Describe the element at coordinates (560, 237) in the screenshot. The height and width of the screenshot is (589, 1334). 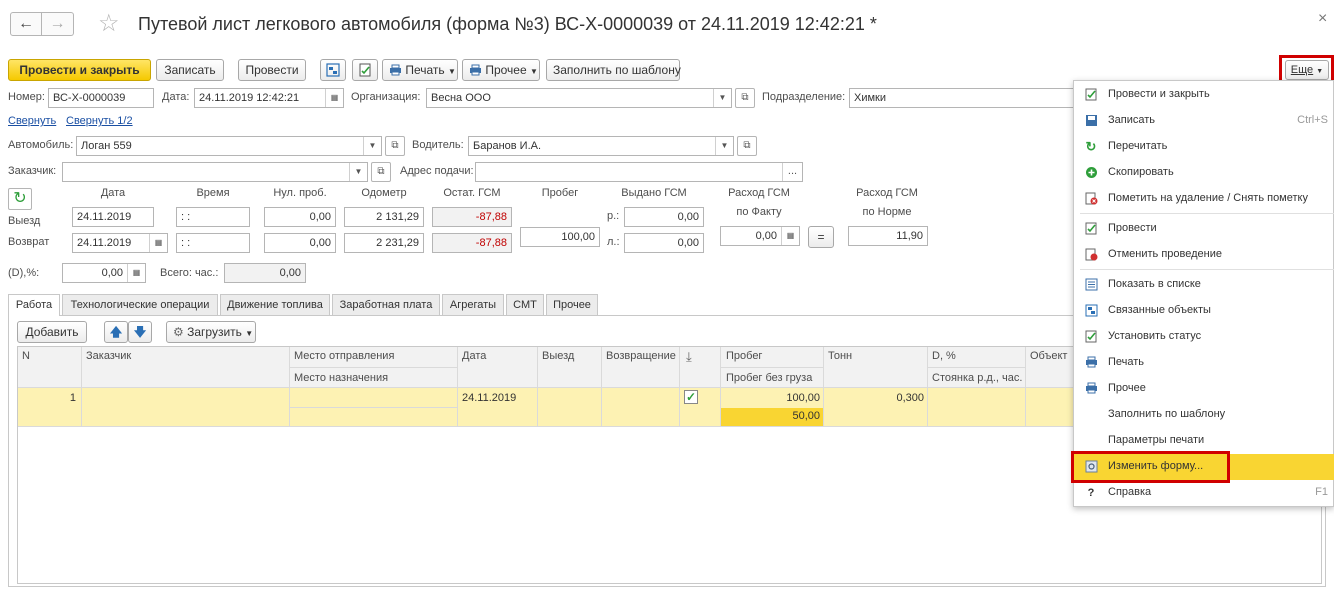
I see `mileage-field: 100,00` at that location.